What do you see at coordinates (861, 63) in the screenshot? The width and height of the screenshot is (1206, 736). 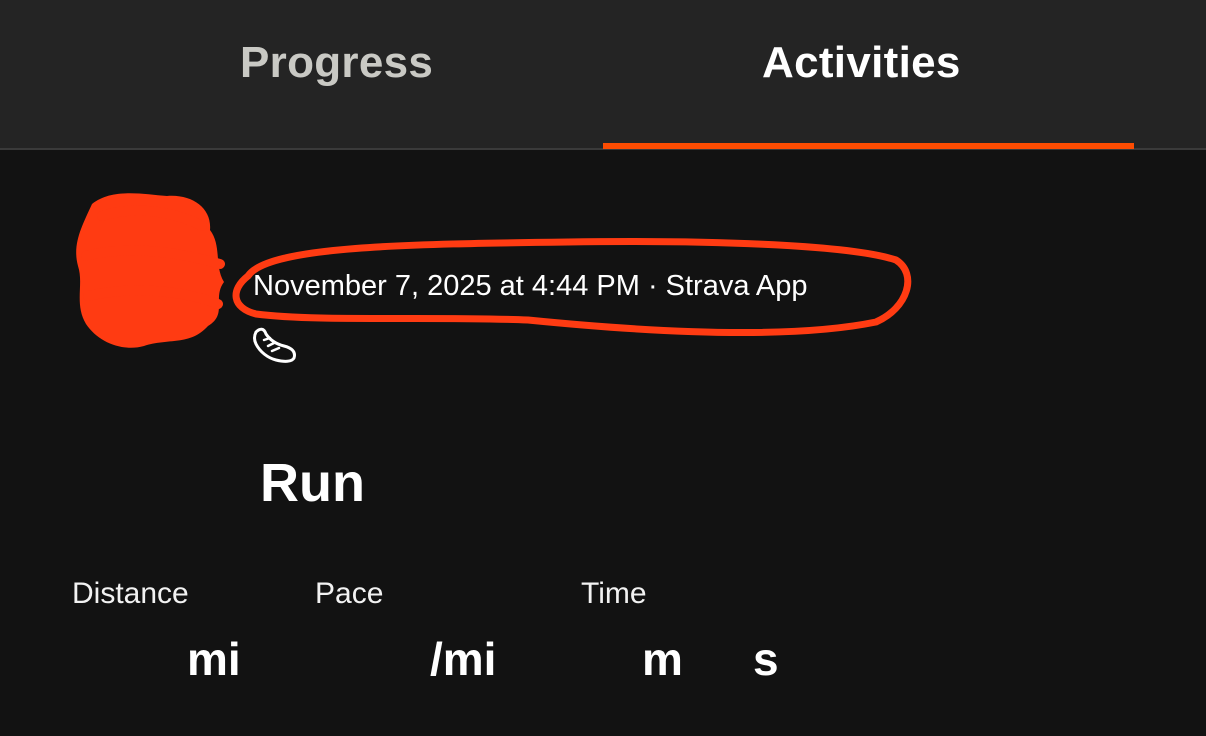 I see `tab-activities: Activities` at bounding box center [861, 63].